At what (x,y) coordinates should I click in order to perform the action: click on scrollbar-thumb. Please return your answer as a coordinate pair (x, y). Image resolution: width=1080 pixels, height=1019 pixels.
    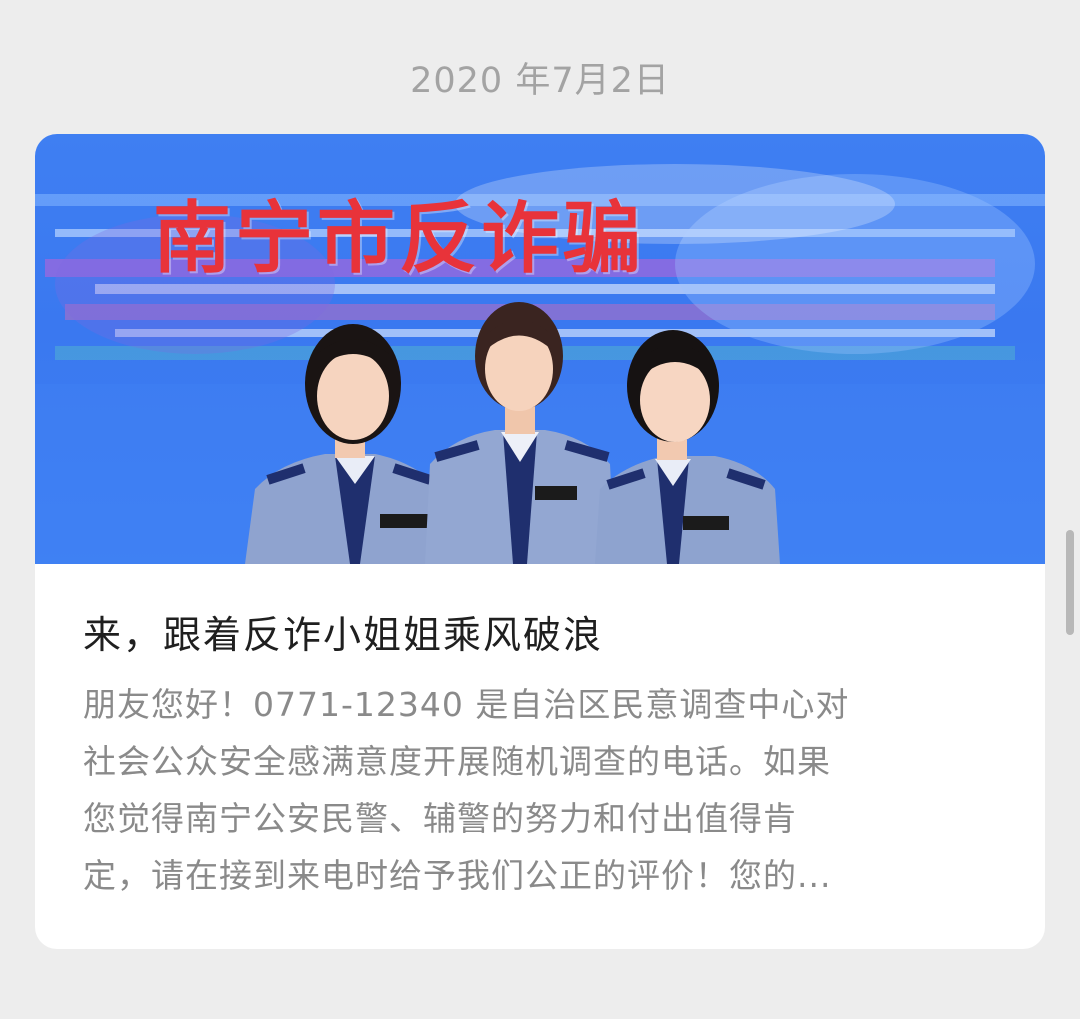
    Looking at the image, I should click on (1070, 582).